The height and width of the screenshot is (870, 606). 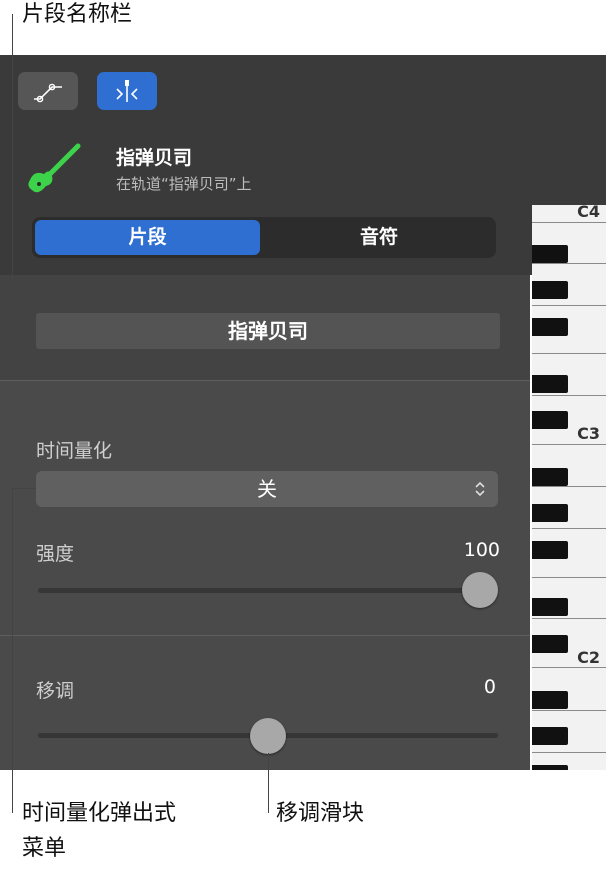 What do you see at coordinates (55, 691) in the screenshot?
I see `transpose-label: 移调` at bounding box center [55, 691].